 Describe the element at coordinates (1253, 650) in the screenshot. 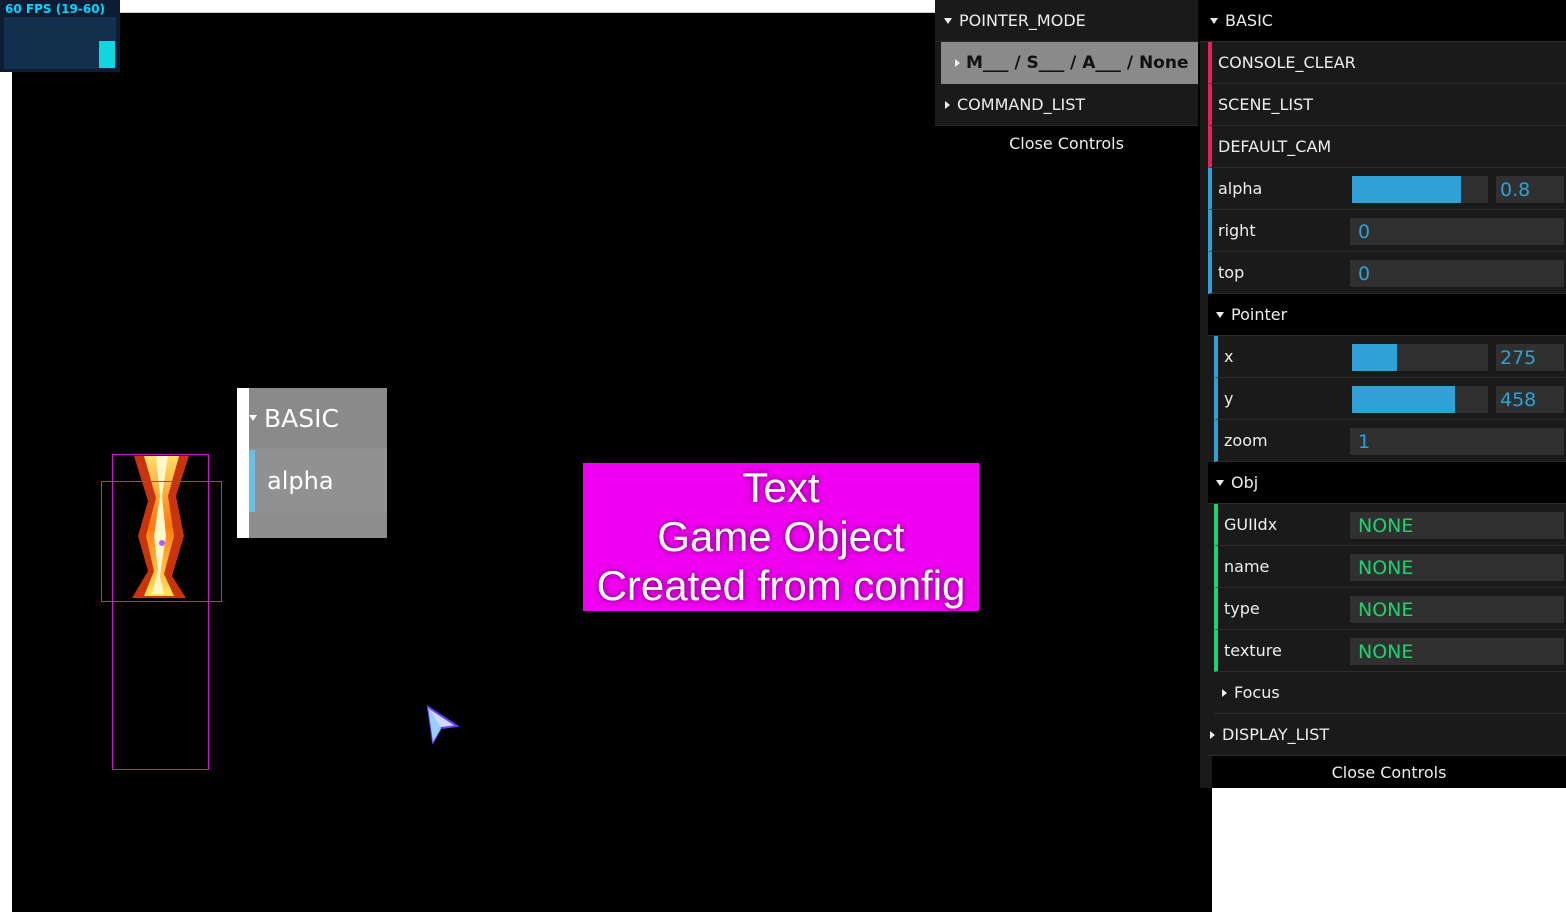

I see `texture-label: texture` at that location.